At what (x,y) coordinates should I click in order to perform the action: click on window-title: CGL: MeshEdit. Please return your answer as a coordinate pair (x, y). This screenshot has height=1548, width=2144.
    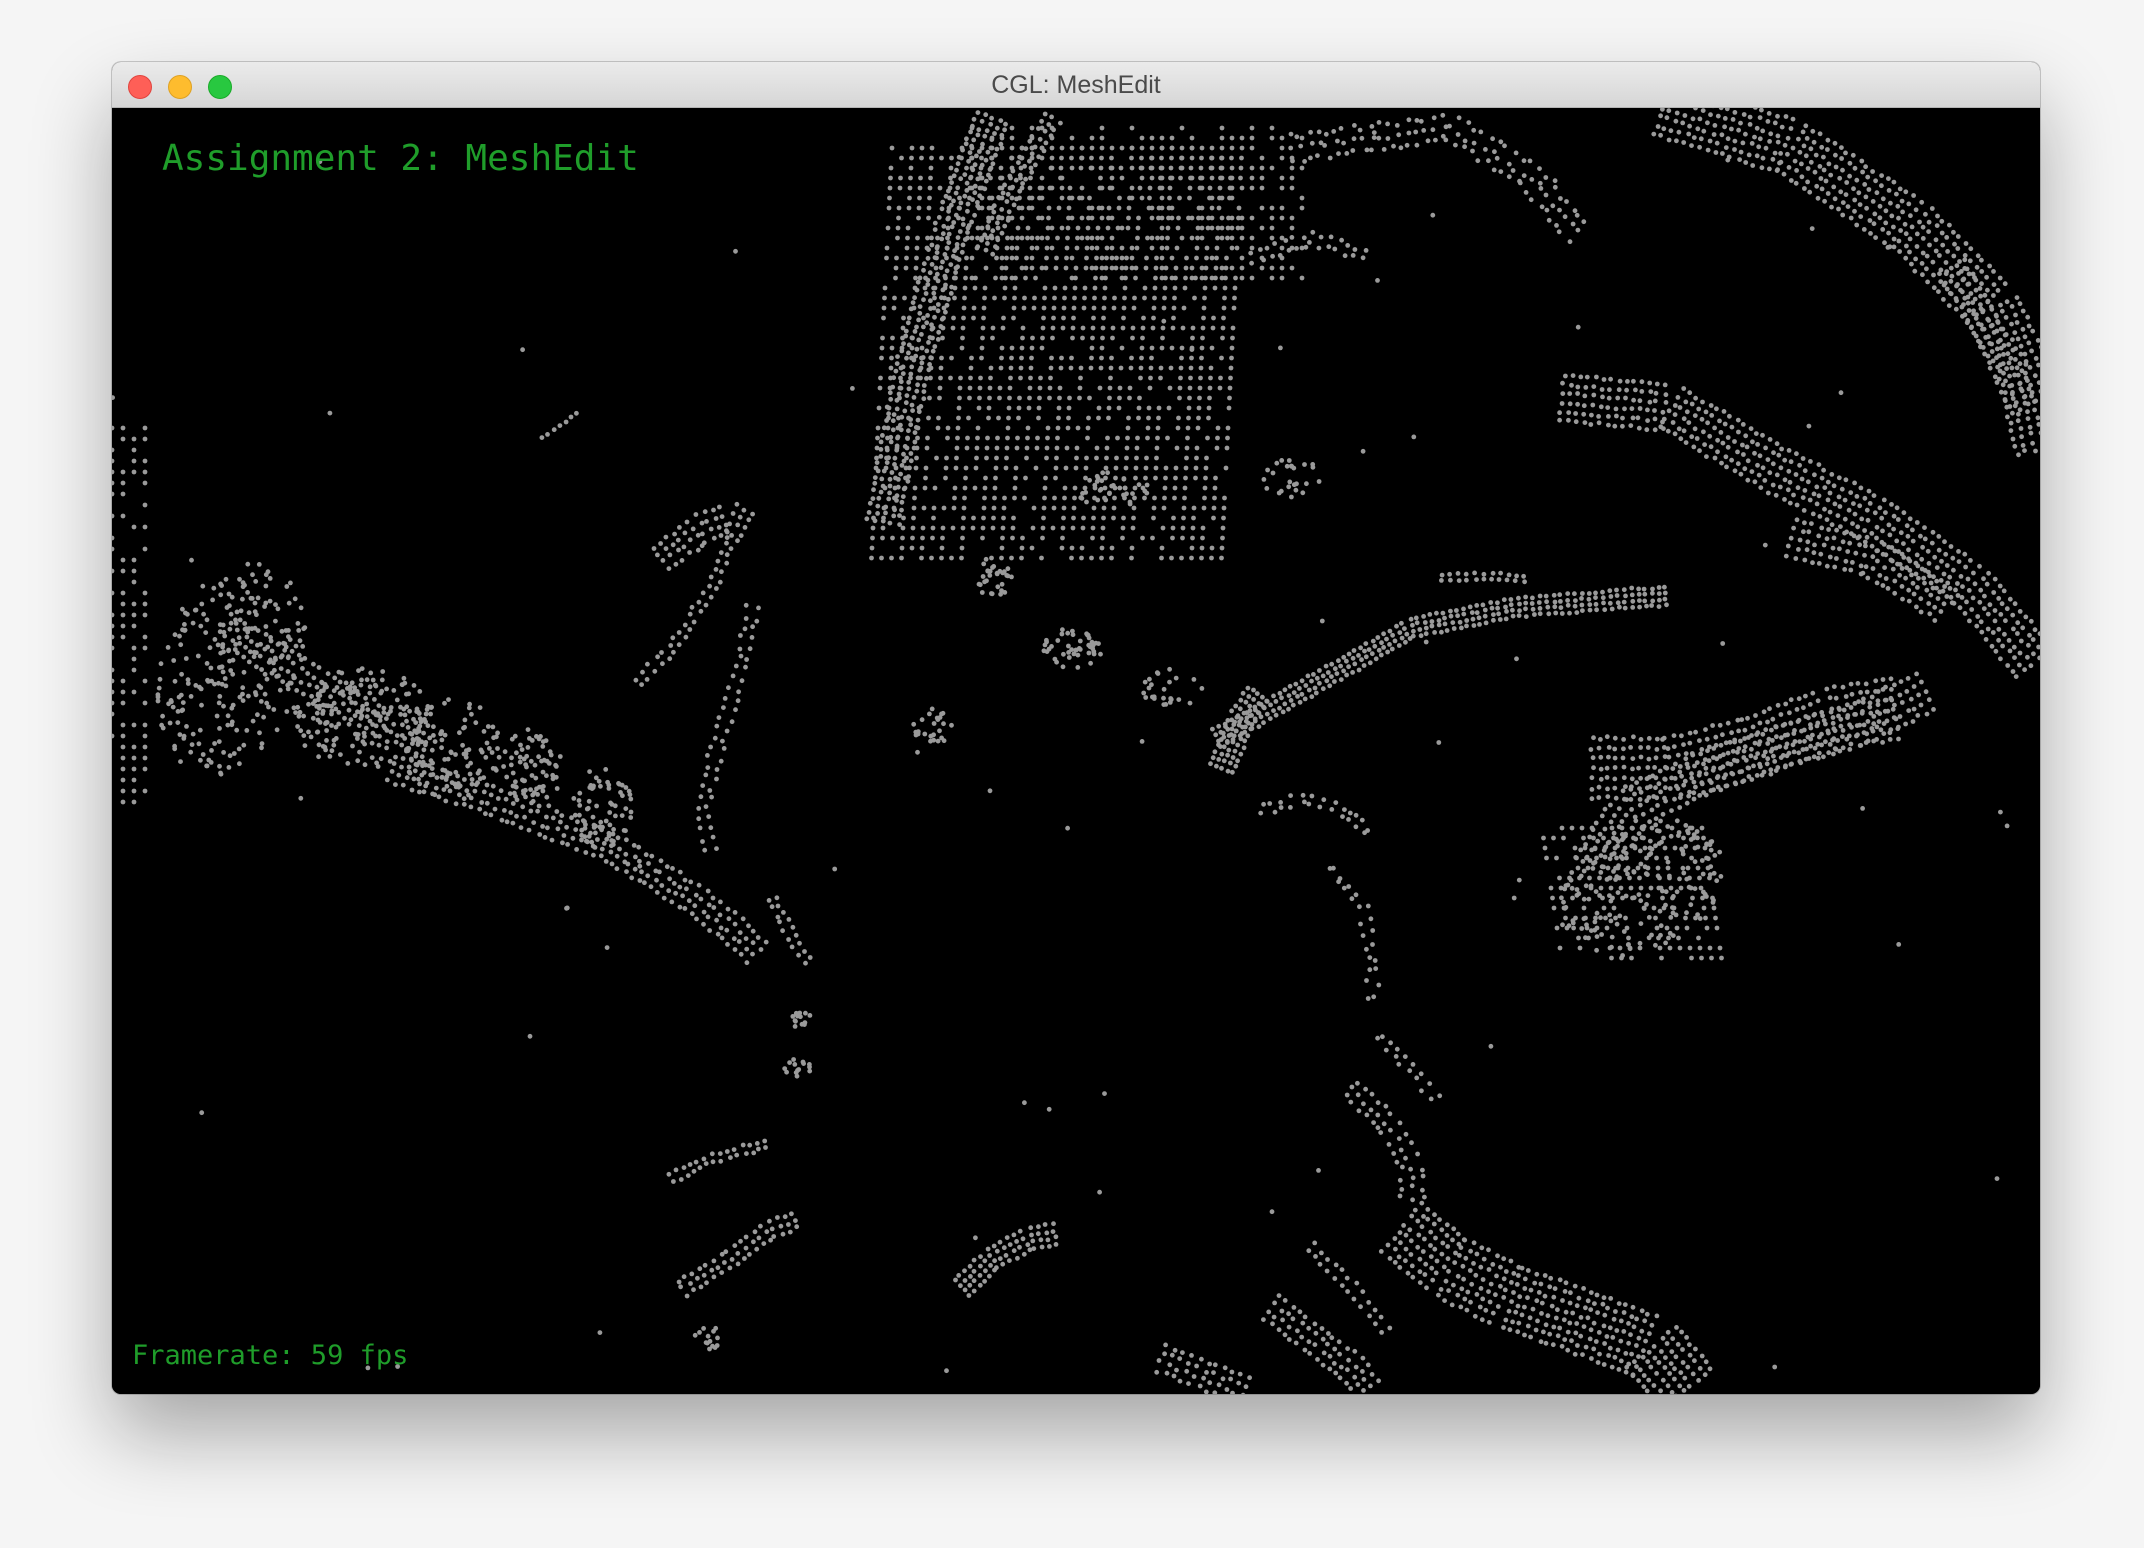
    Looking at the image, I should click on (1076, 85).